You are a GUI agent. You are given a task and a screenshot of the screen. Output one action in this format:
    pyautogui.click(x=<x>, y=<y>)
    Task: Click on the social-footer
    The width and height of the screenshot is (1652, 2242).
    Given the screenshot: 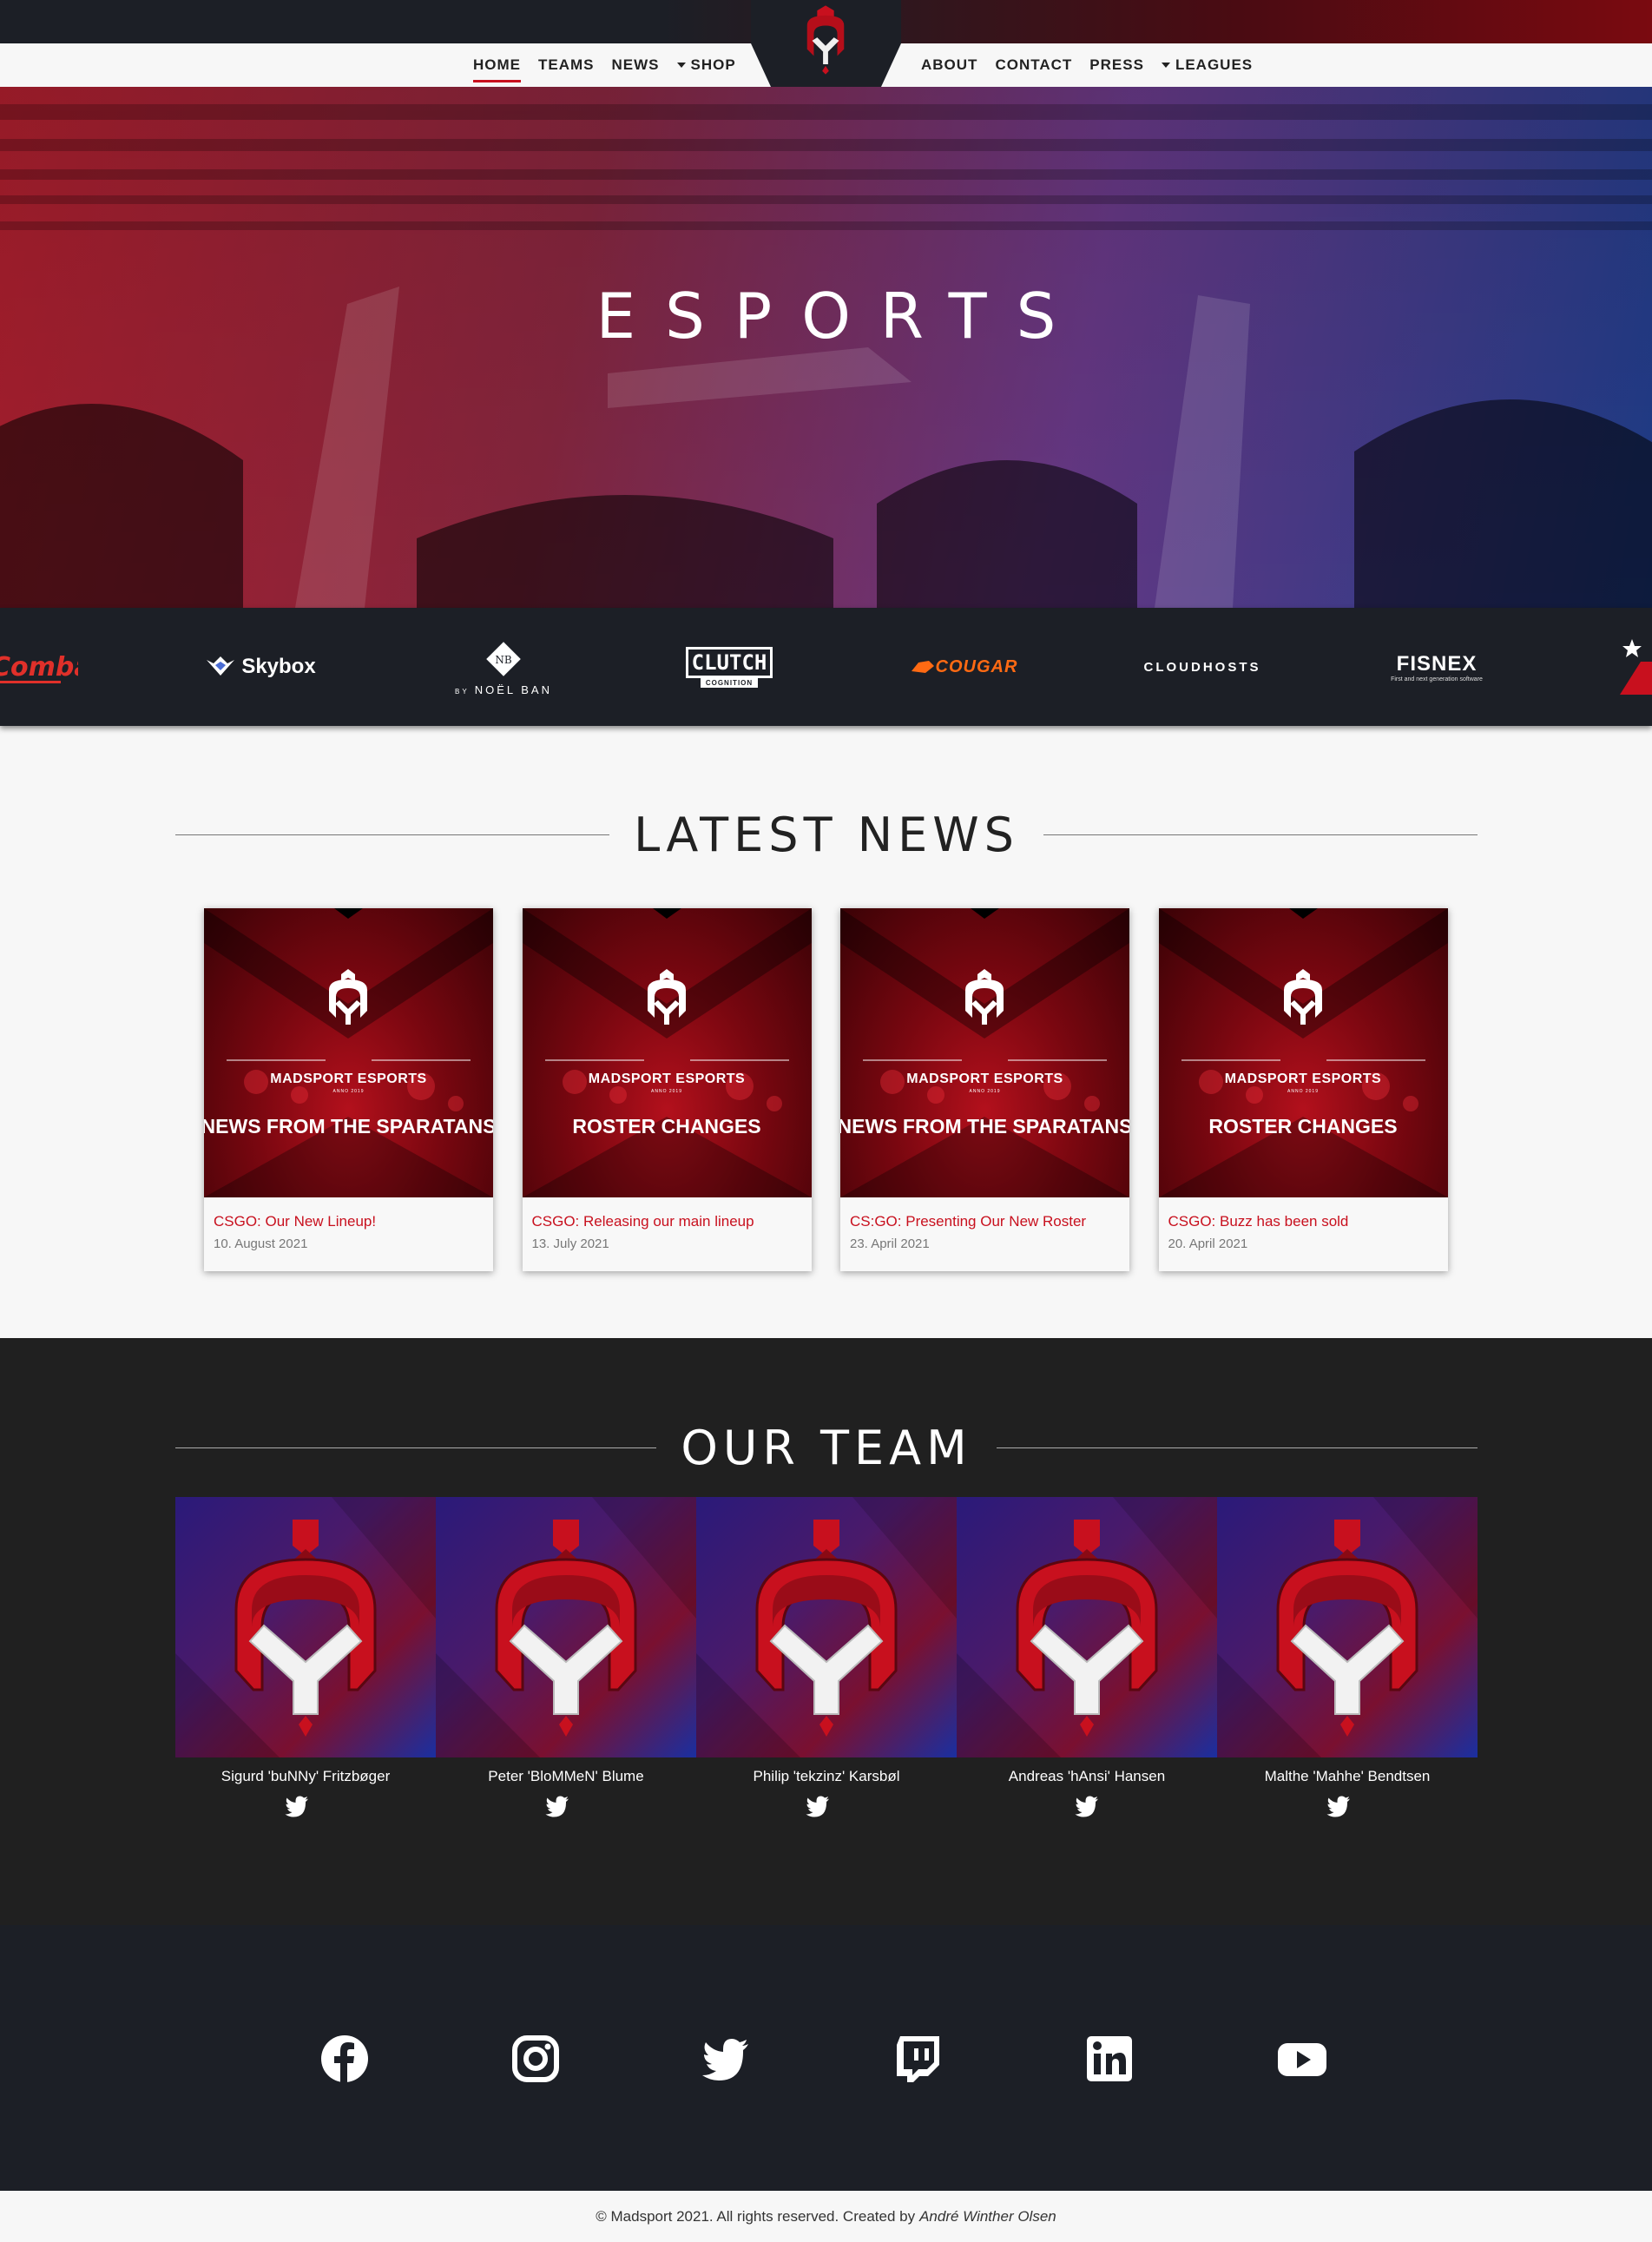 What is the action you would take?
    pyautogui.click(x=826, y=2058)
    